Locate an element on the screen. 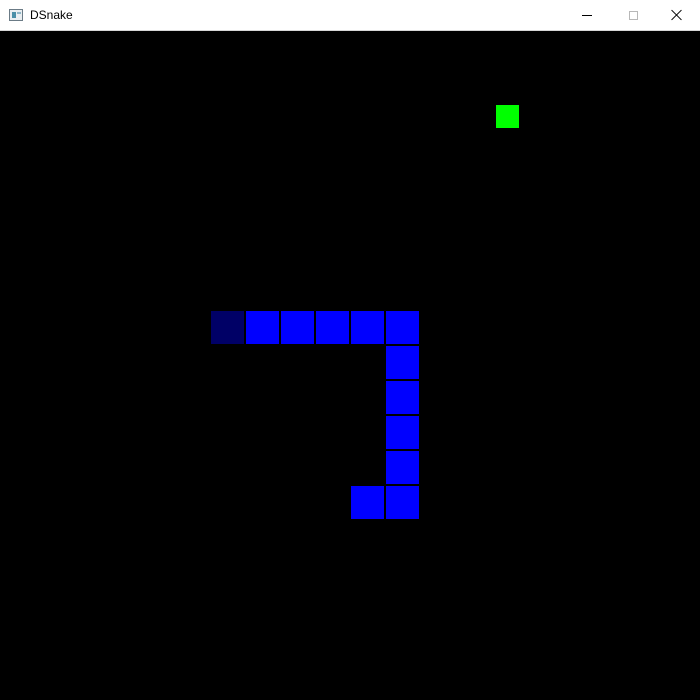 The width and height of the screenshot is (700, 700). snake-tail-segment is located at coordinates (227, 327).